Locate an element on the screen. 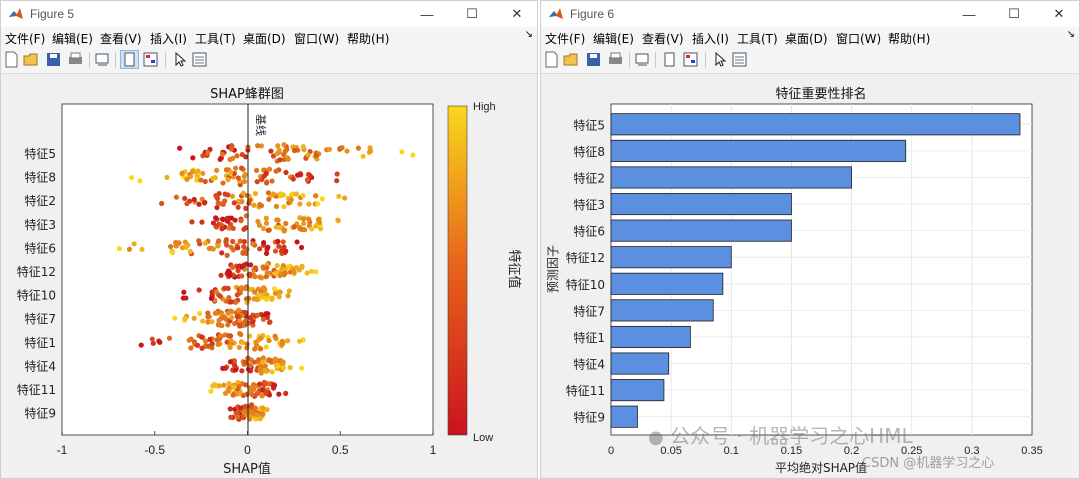  x-tick-label: 0.35 is located at coordinates (1031, 451).